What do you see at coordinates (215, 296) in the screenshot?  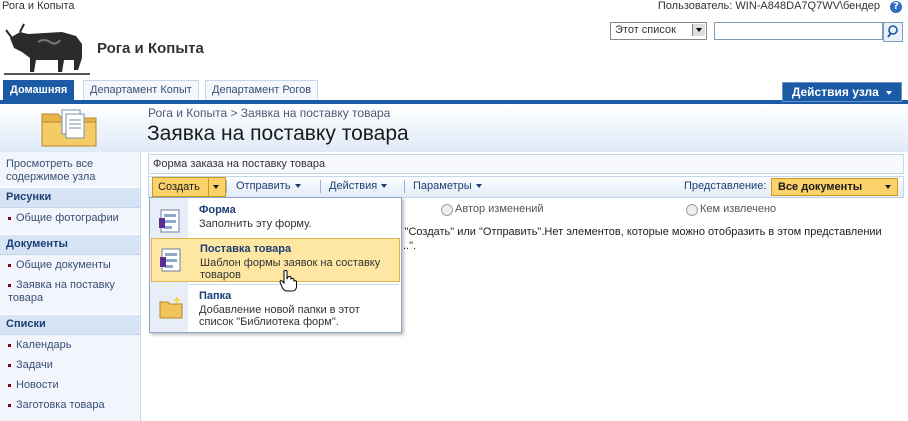 I see `menu-item-title: Папка` at bounding box center [215, 296].